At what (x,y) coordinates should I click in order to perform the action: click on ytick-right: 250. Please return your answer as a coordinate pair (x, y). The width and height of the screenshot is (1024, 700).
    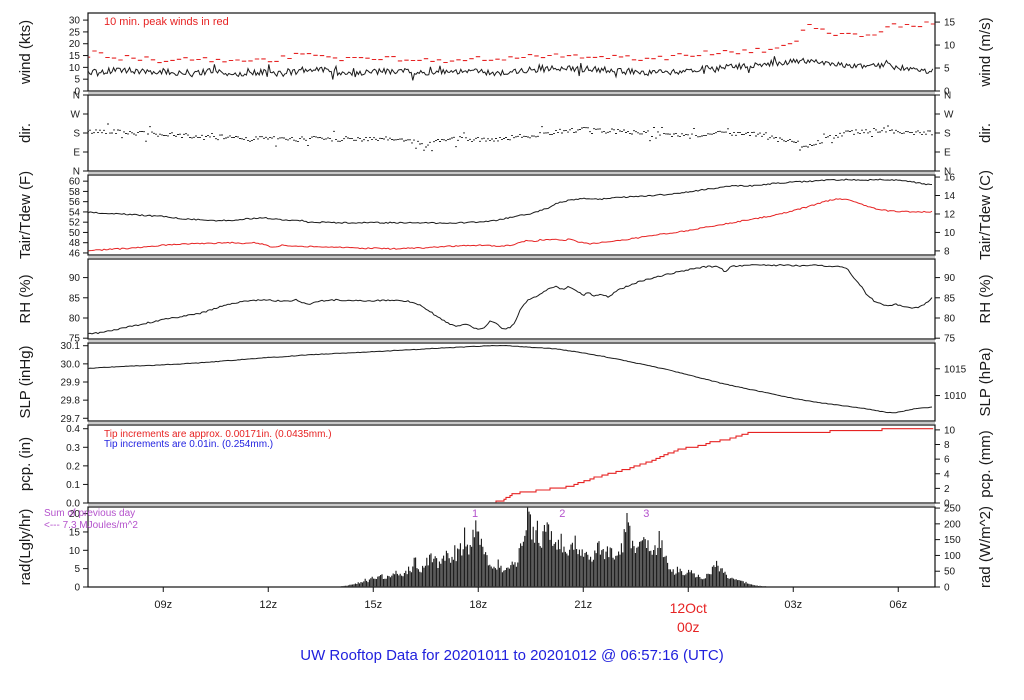
    Looking at the image, I should click on (952, 509).